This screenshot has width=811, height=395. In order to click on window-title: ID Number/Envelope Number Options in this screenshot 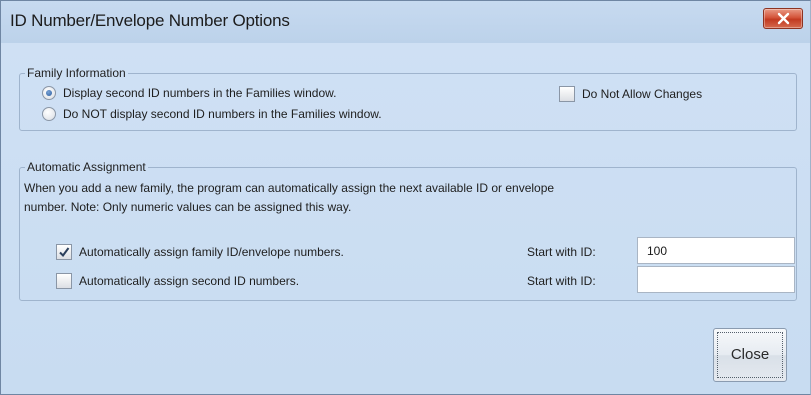, I will do `click(150, 20)`.